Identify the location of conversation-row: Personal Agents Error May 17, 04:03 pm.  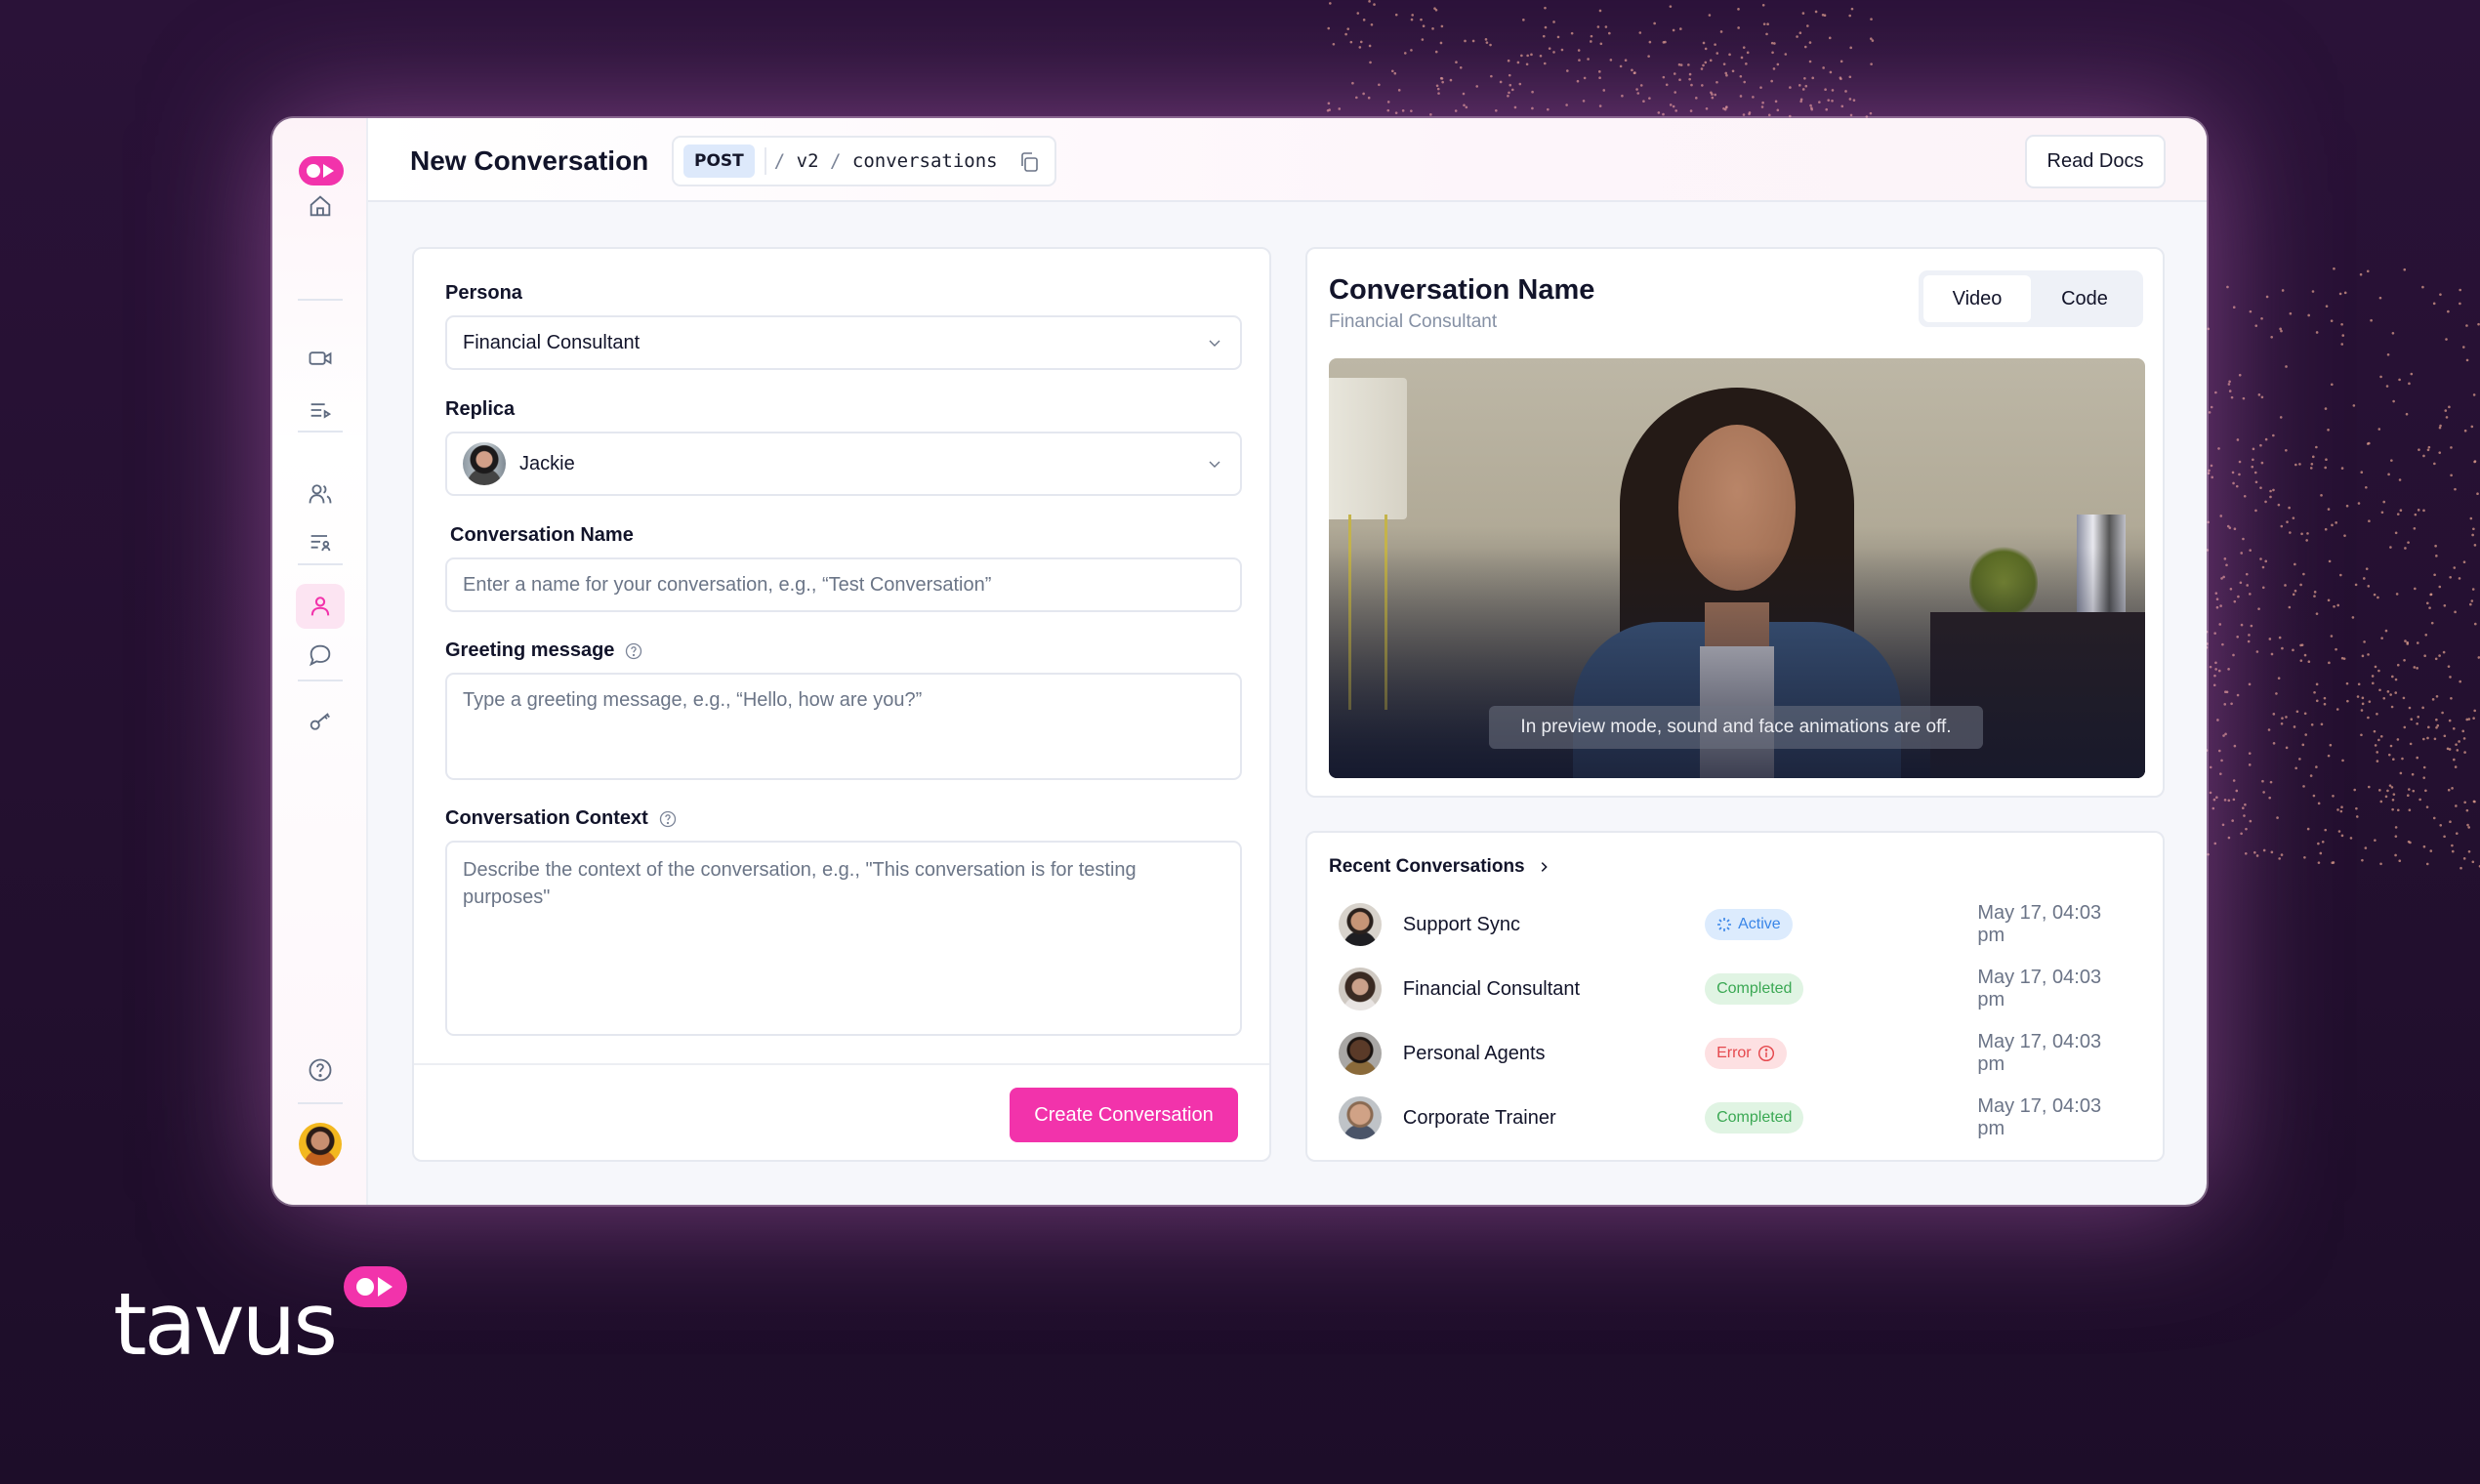
(1731, 1054).